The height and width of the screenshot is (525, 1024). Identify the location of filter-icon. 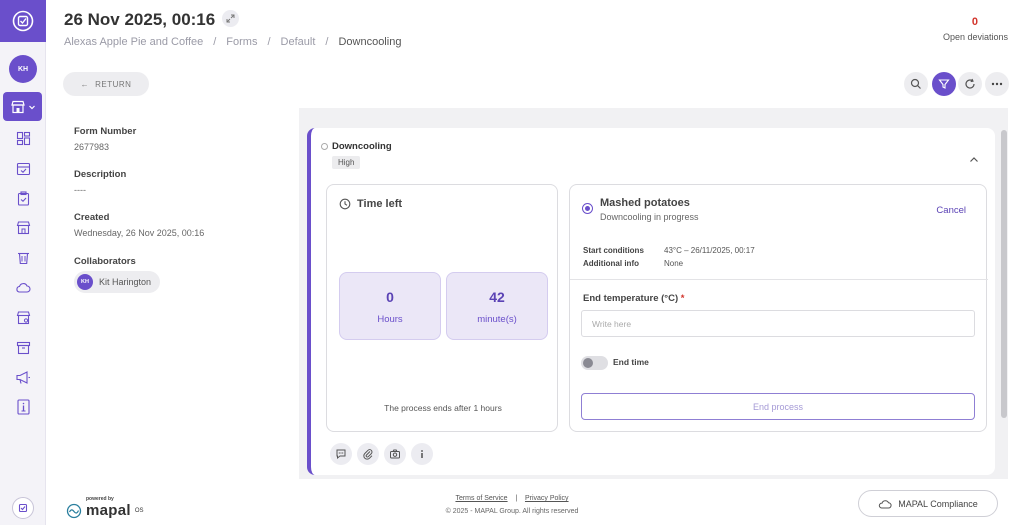
(944, 84).